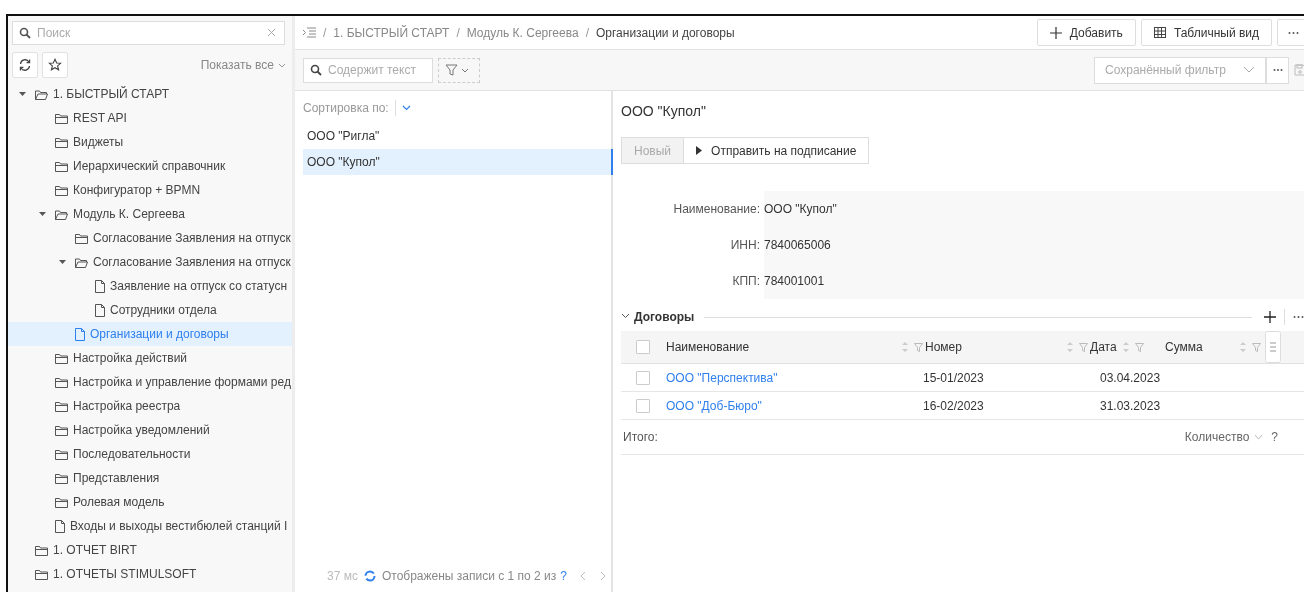 This screenshot has height=594, width=1304. I want to click on tree-item: Последовательности, so click(150, 454).